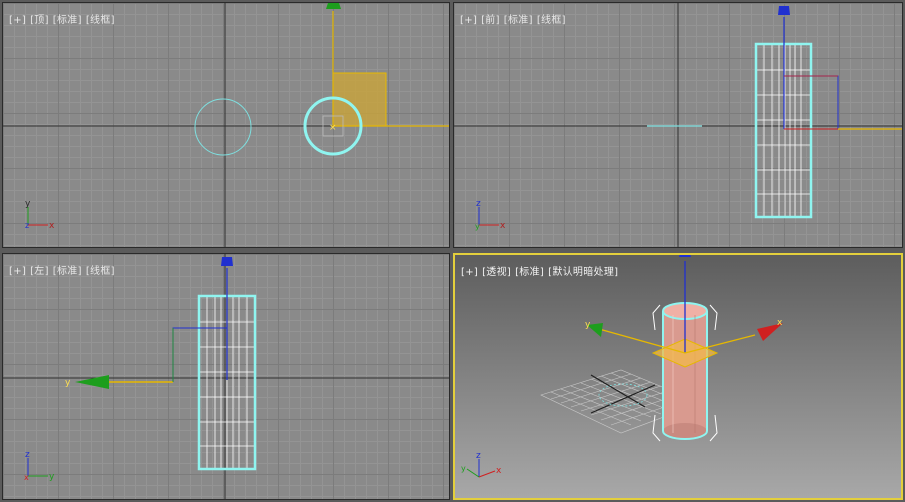 Image resolution: width=905 pixels, height=502 pixels. What do you see at coordinates (780, 323) in the screenshot?
I see `gizmo-x-label: x` at bounding box center [780, 323].